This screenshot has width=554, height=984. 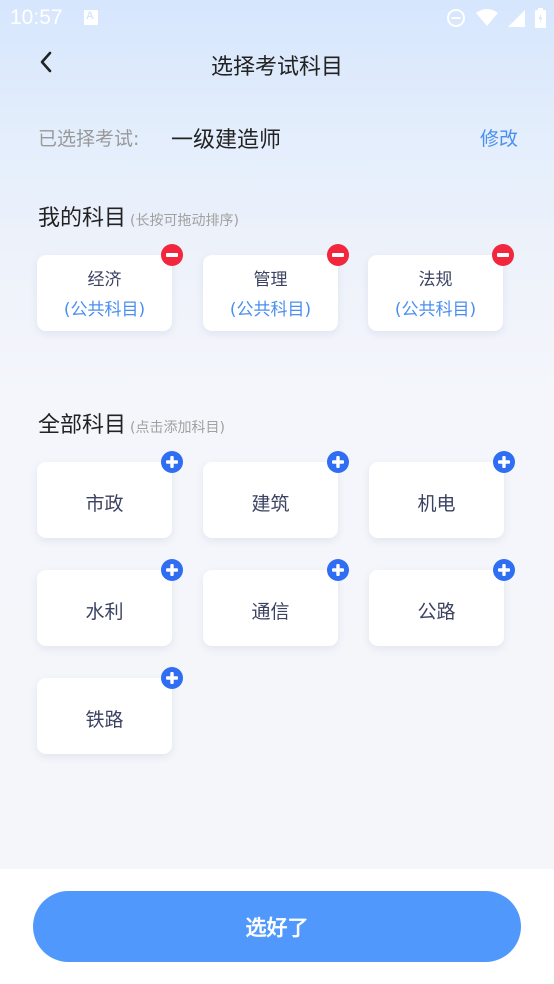 What do you see at coordinates (82, 218) in the screenshot?
I see `my-subjects-title: 我的科目` at bounding box center [82, 218].